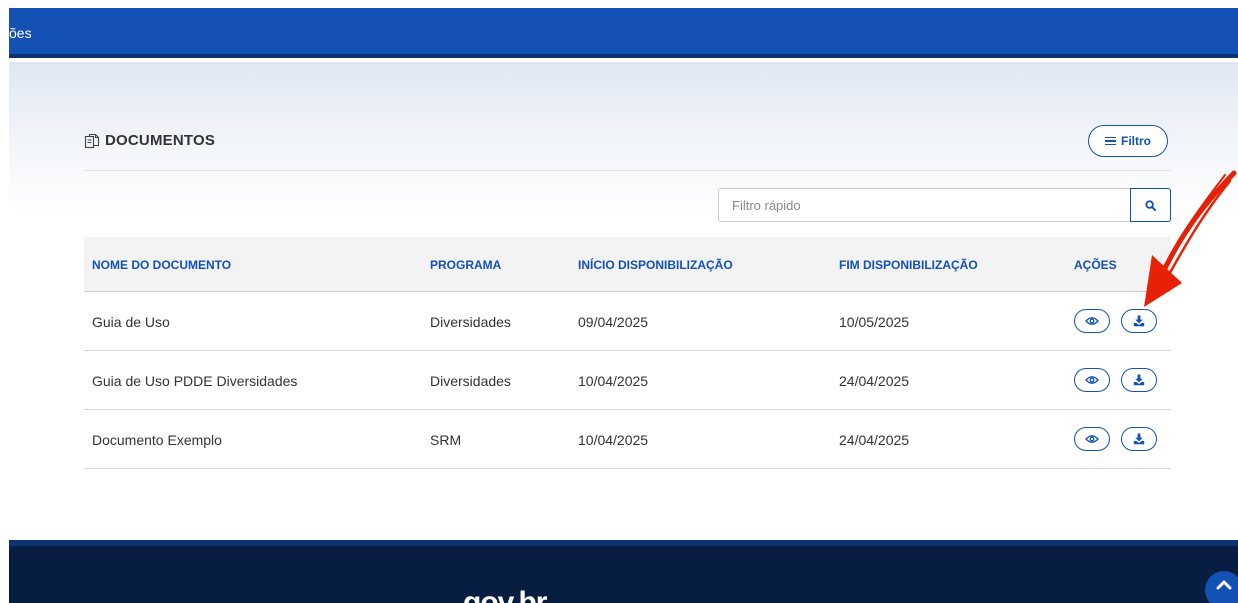 The width and height of the screenshot is (1238, 603). Describe the element at coordinates (4, 301) in the screenshot. I see `left-margin` at that location.